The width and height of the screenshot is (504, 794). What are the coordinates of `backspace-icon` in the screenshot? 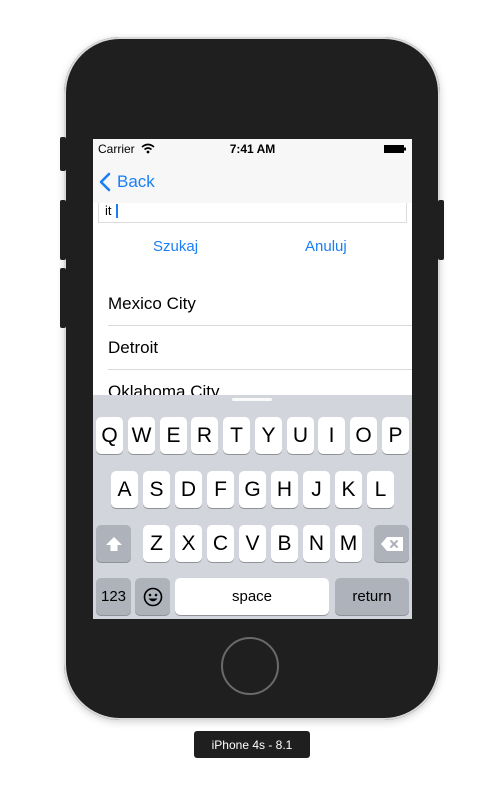 It's located at (391, 543).